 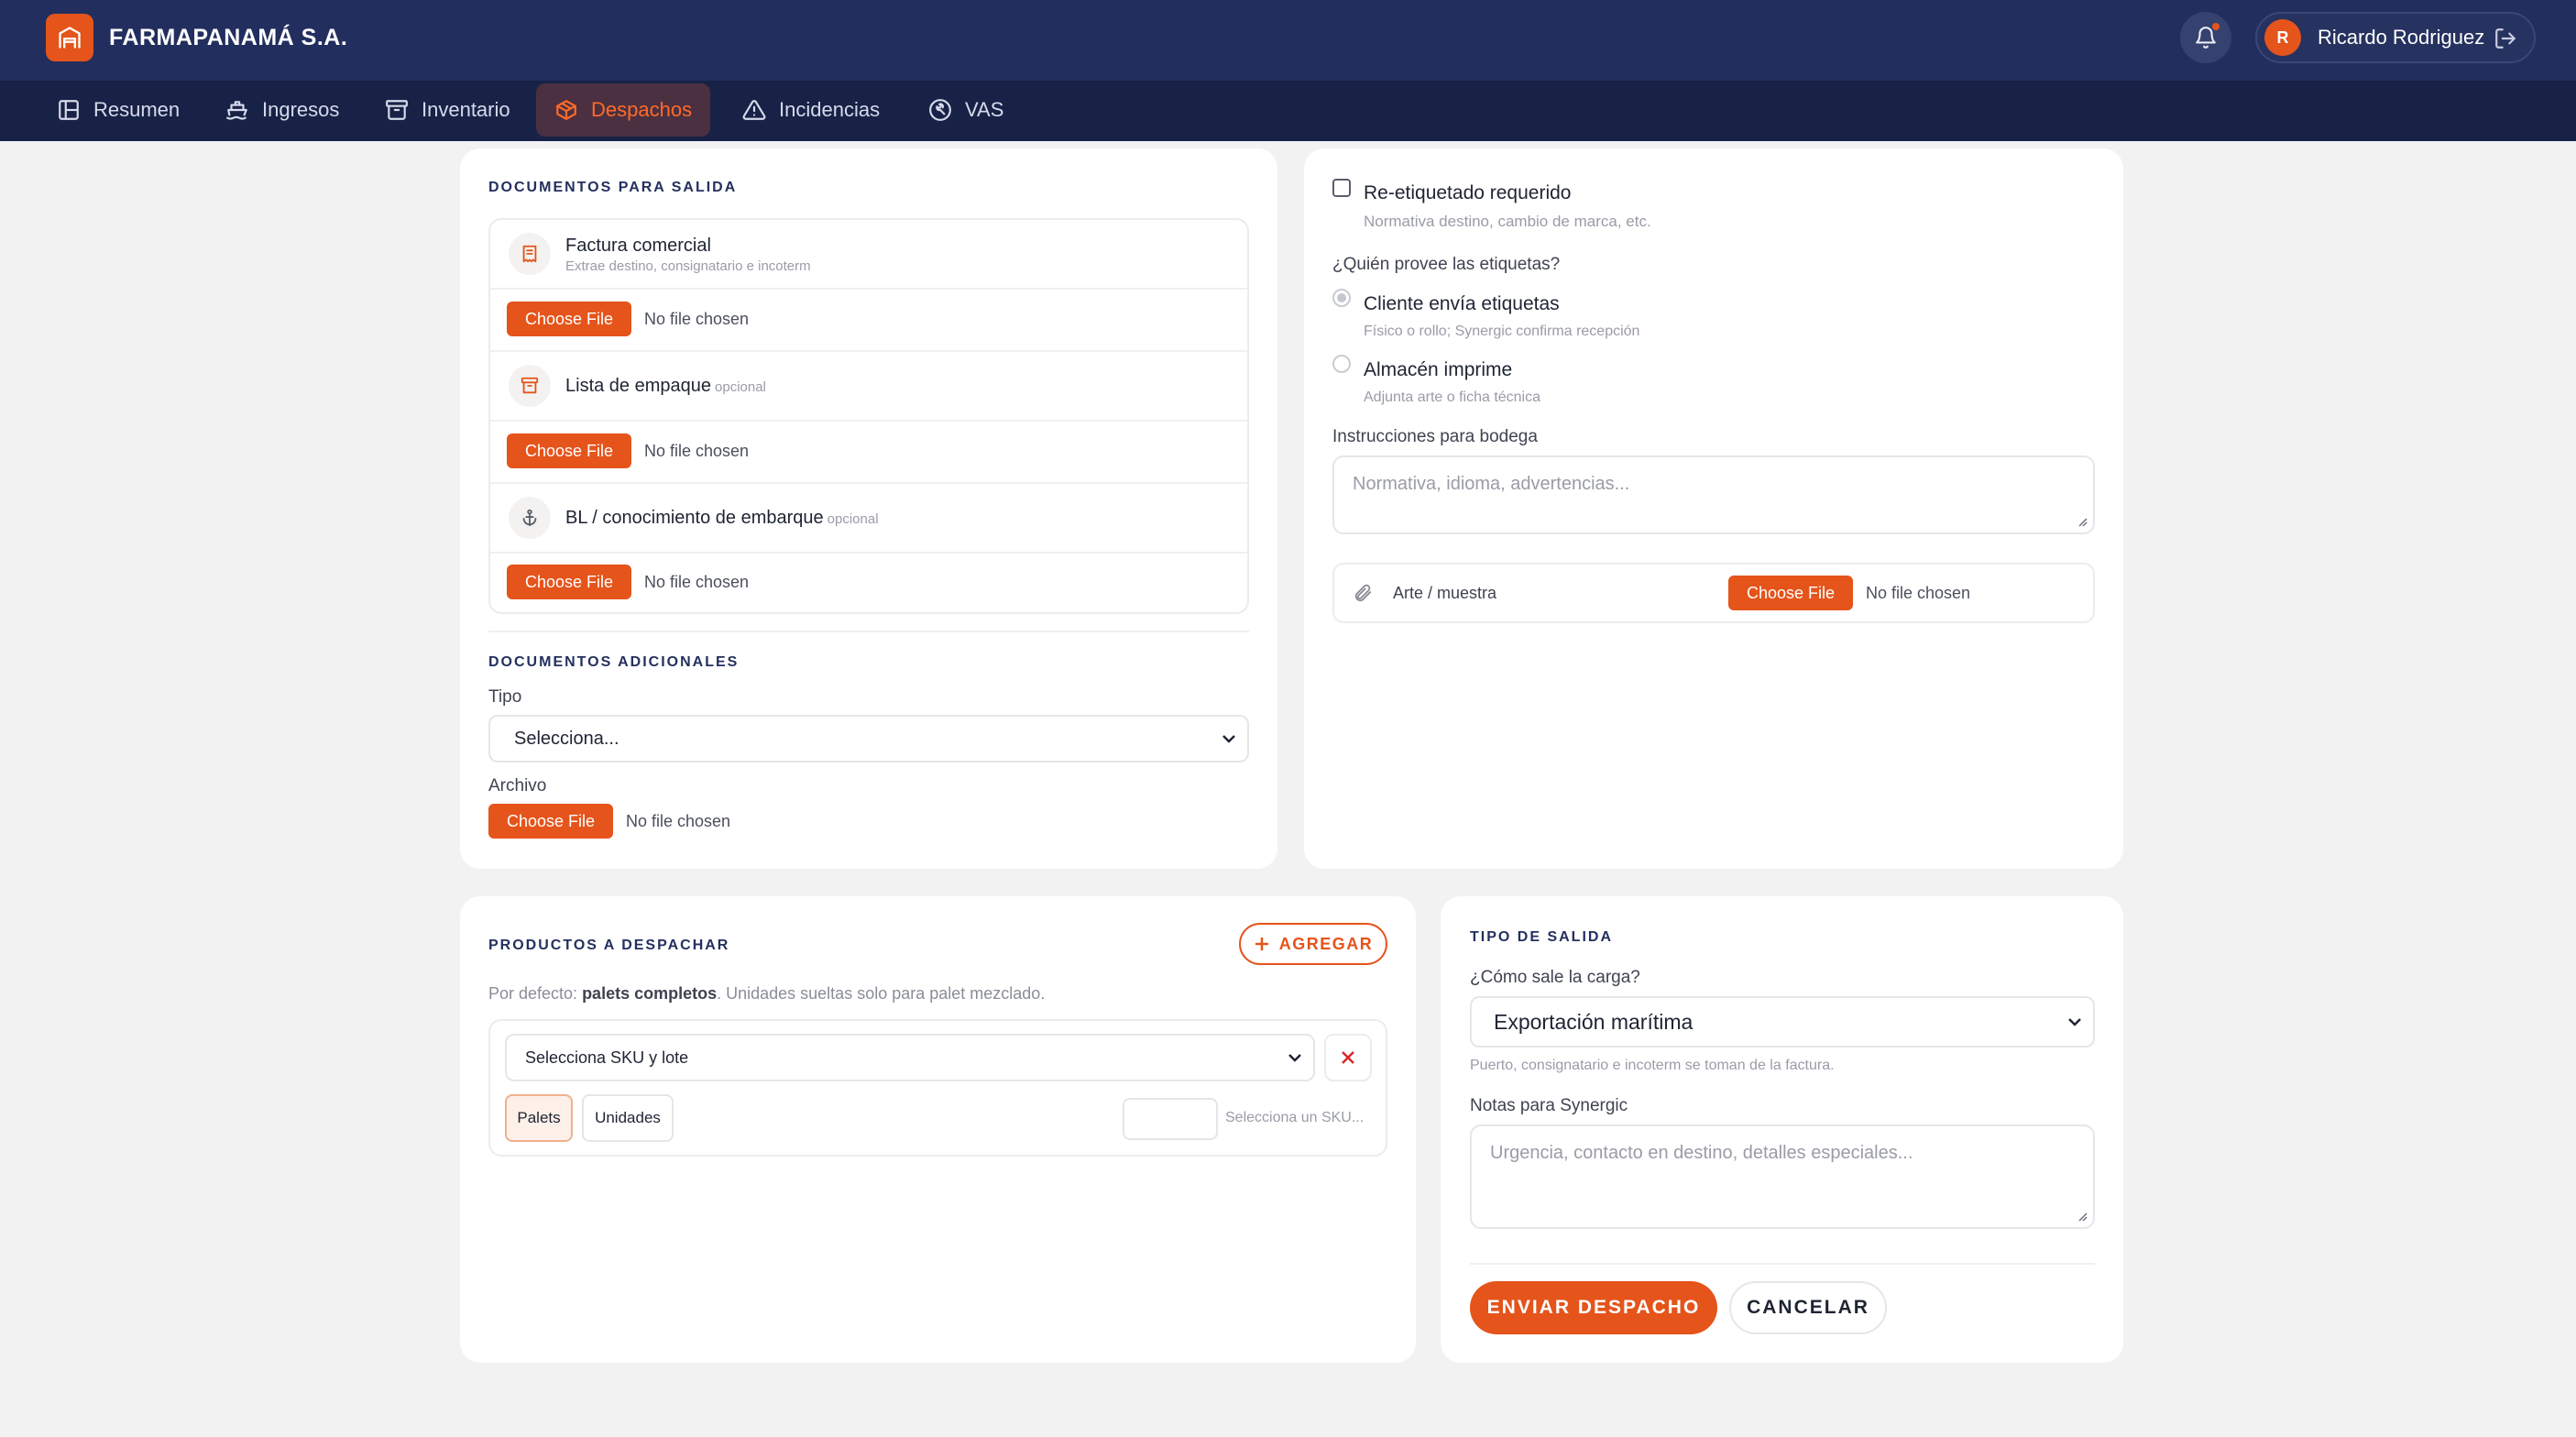 I want to click on document-item-lista: Lista de empaque opcional, so click(x=868, y=387).